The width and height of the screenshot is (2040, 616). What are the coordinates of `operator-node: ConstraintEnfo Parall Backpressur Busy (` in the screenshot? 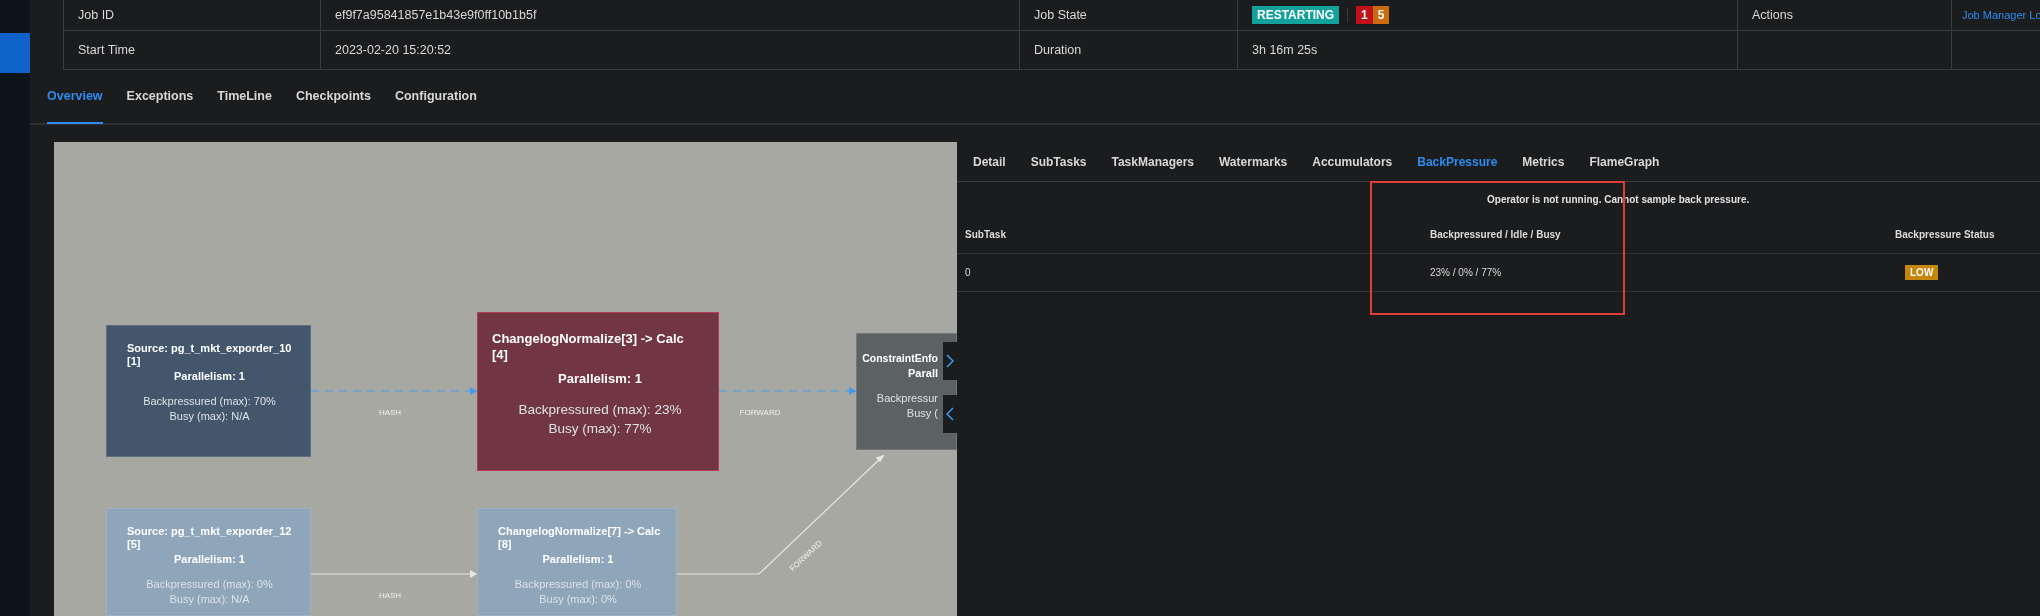 It's located at (906, 391).